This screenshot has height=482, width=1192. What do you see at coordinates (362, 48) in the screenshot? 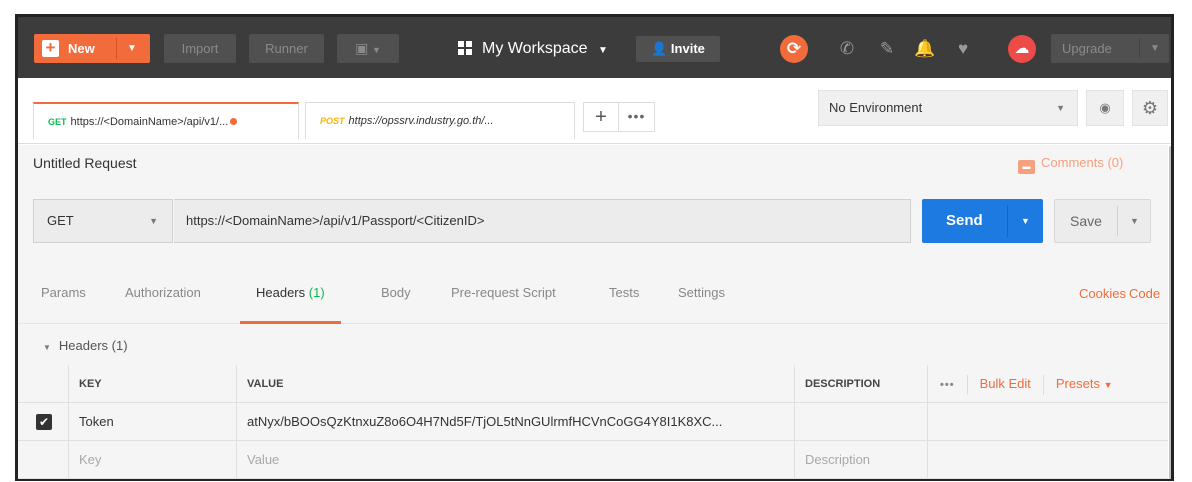
I see `new-window-icon: ▣` at bounding box center [362, 48].